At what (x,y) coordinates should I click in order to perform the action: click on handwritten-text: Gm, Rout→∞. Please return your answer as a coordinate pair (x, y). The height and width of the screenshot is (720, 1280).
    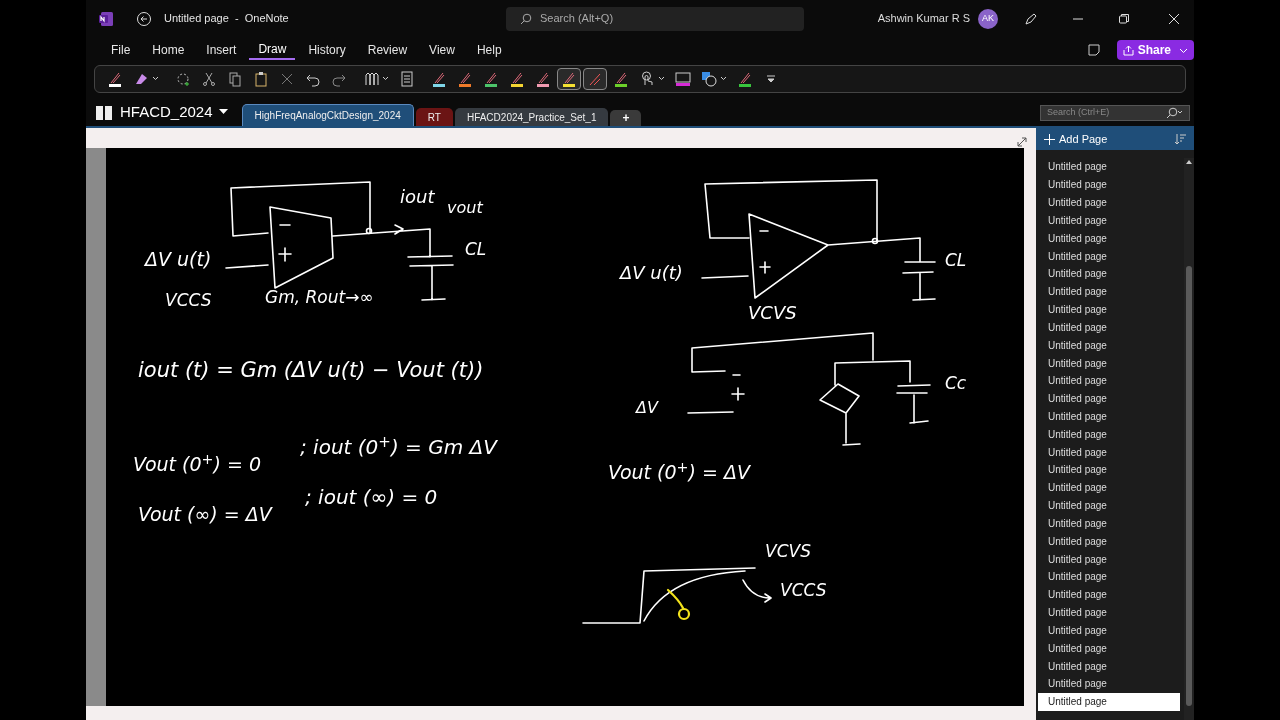
    Looking at the image, I should click on (319, 297).